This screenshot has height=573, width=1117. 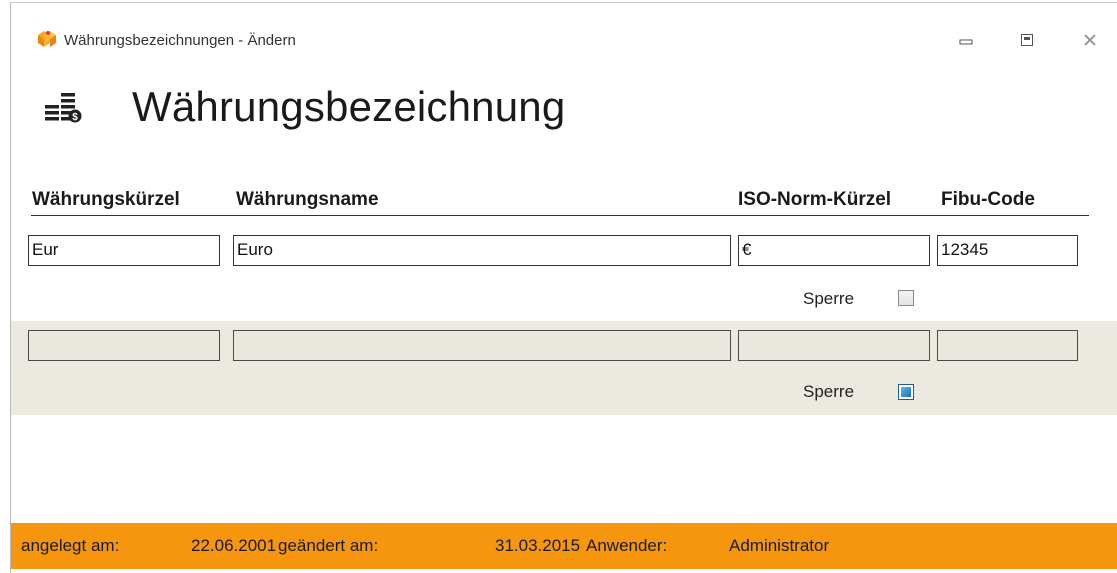 I want to click on page-title: Währungsbezeichnung, so click(x=349, y=106).